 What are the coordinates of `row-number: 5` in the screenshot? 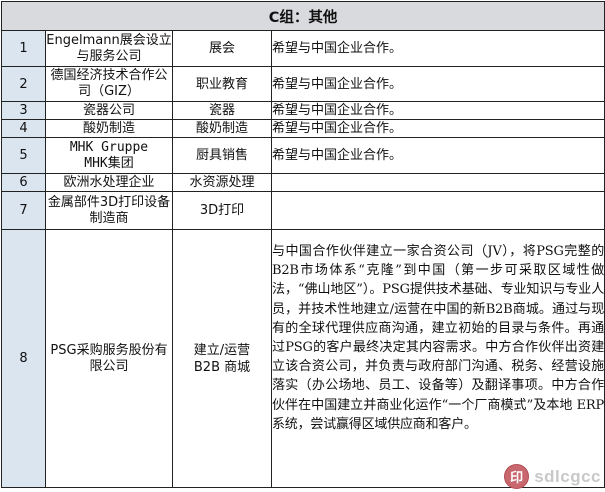 It's located at (23, 155).